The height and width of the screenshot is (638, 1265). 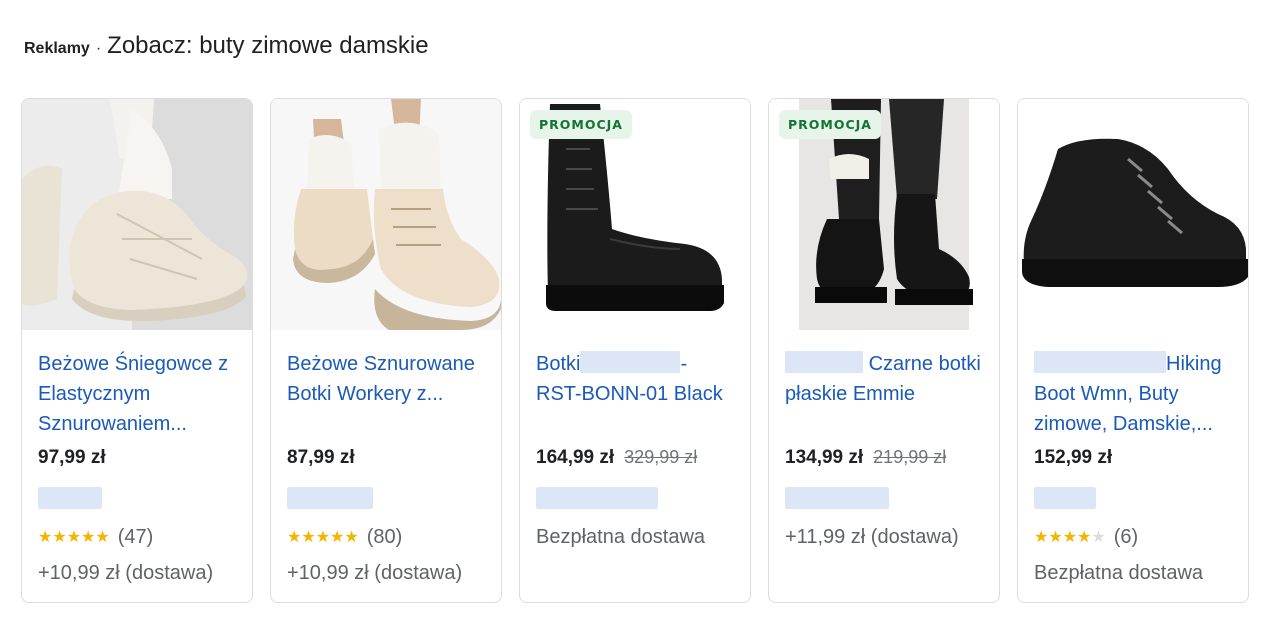 I want to click on product-price: 97,99 zł, so click(x=72, y=457).